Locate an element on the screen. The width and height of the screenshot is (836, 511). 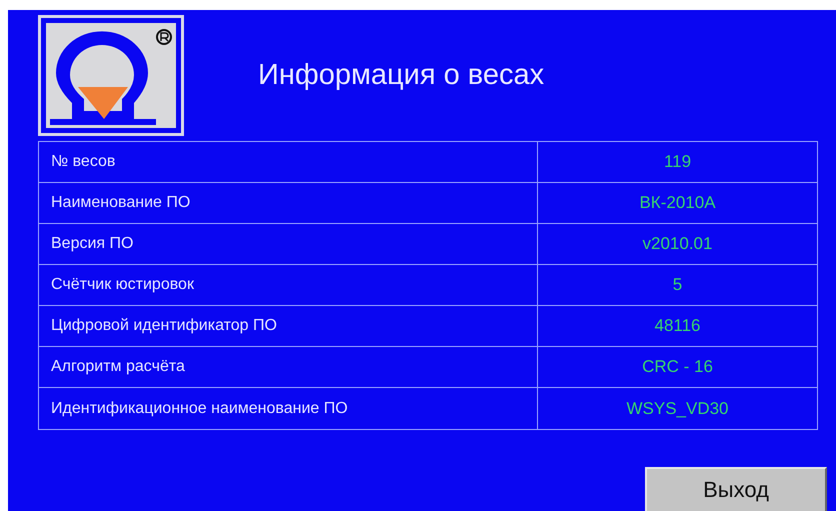
row-value: v2010.01 is located at coordinates (677, 244).